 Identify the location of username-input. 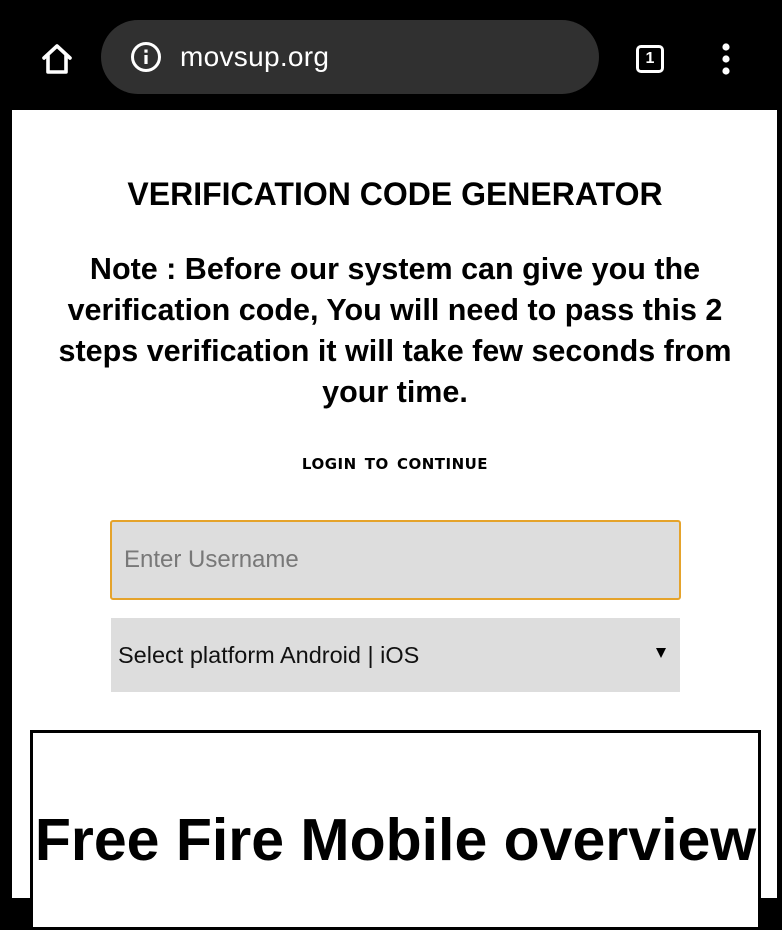
(395, 560).